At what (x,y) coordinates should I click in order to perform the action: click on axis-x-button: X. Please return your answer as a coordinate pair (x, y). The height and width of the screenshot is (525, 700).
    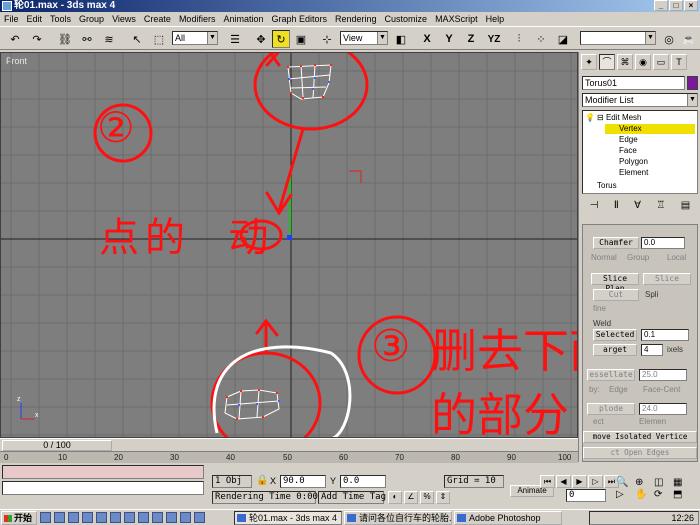
    Looking at the image, I should click on (427, 39).